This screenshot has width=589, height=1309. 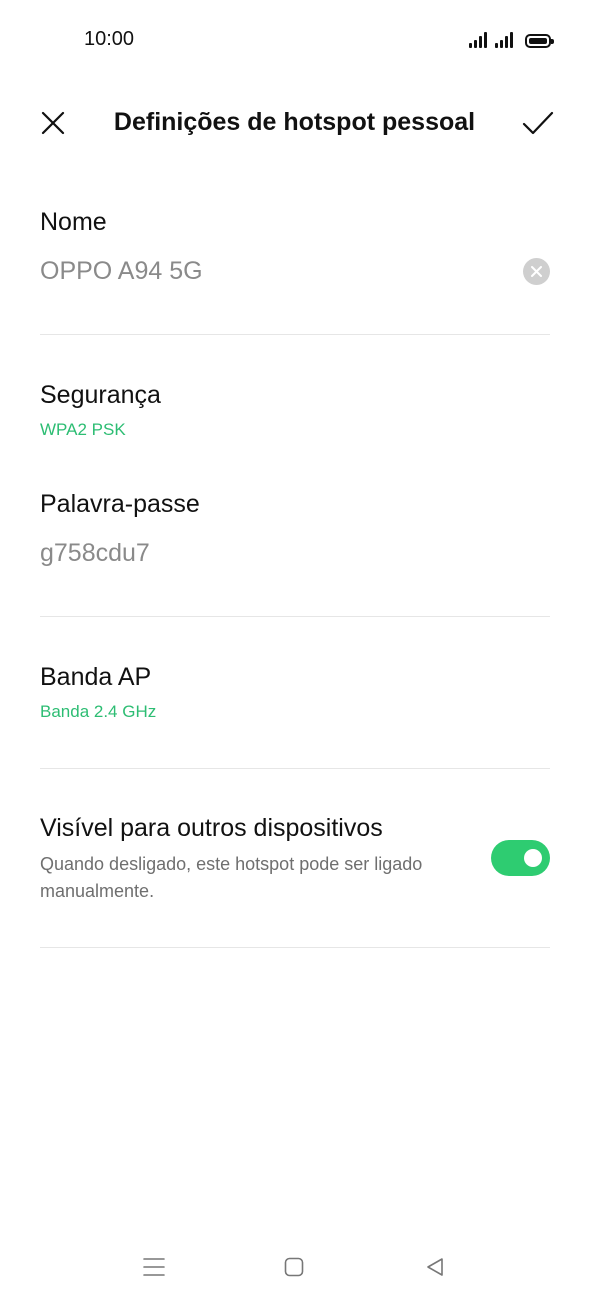 I want to click on band-setting: Banda AP Banda 2.4 GHz, so click(x=295, y=692).